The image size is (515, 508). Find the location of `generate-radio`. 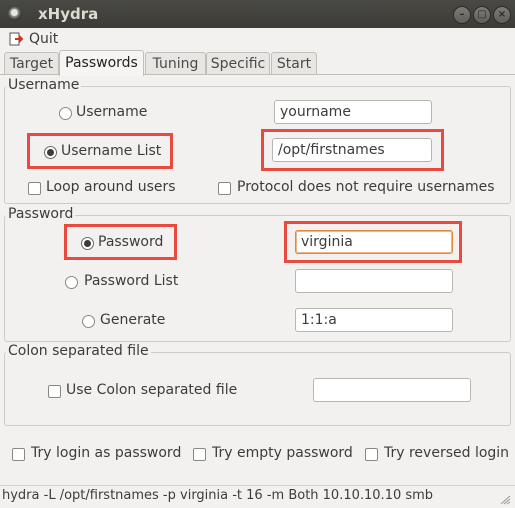

generate-radio is located at coordinates (88, 321).